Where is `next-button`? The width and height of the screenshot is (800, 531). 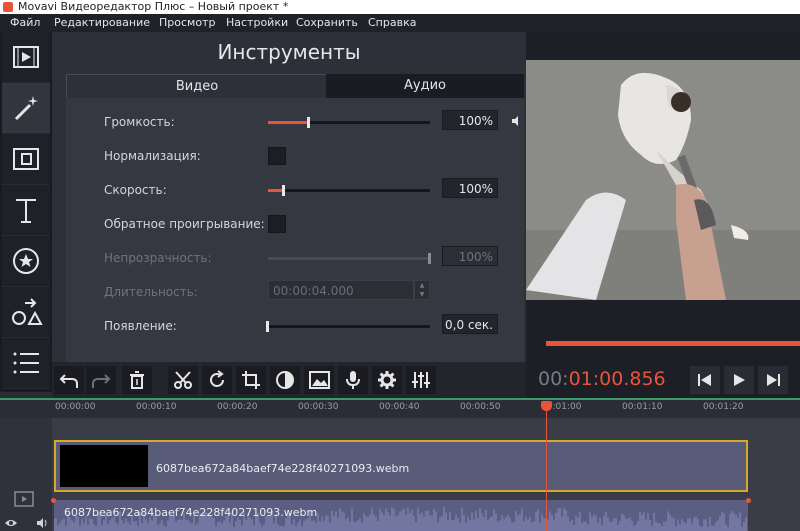
next-button is located at coordinates (773, 380).